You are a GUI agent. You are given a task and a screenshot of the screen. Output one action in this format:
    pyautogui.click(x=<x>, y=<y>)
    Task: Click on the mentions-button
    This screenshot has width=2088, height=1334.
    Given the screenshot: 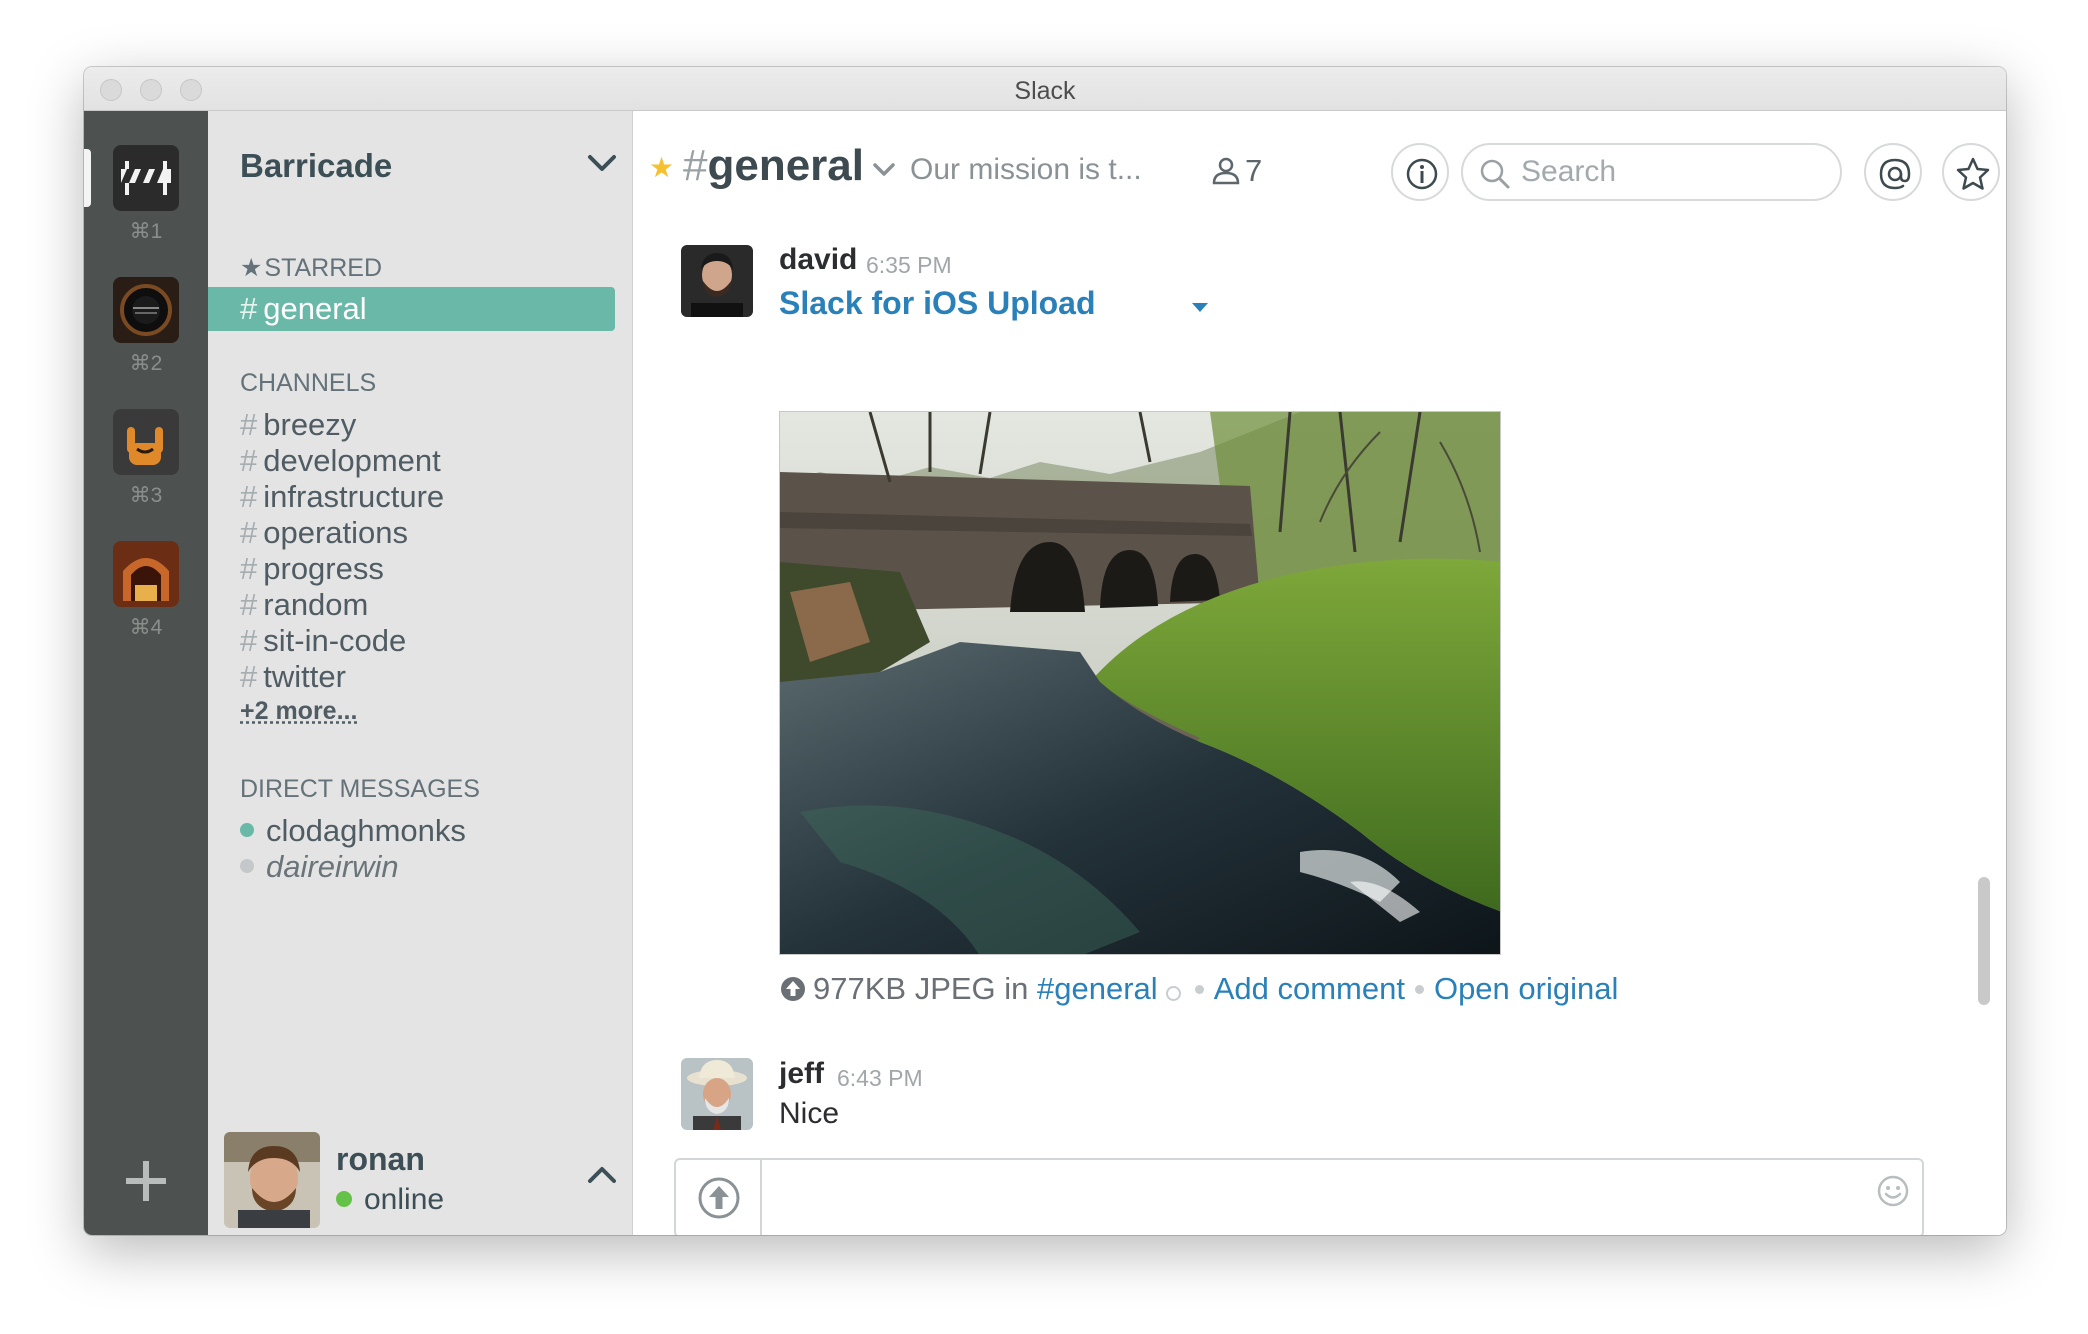 What is the action you would take?
    pyautogui.click(x=1893, y=172)
    